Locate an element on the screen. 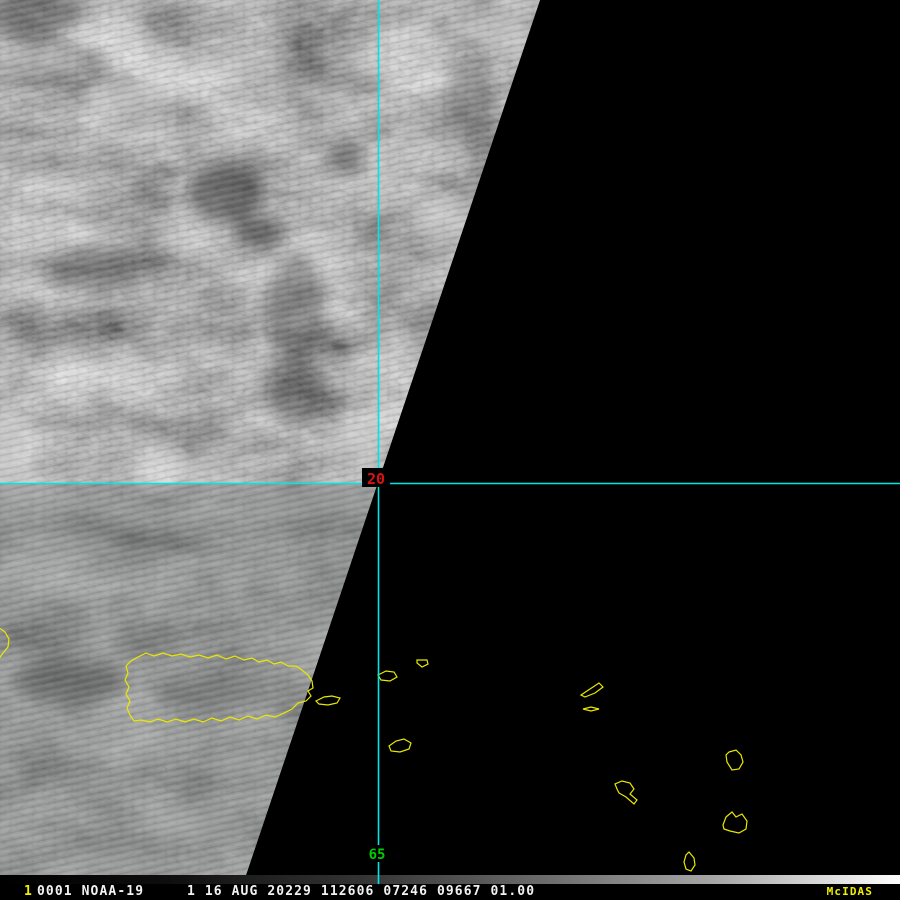  longitude-label: 65 is located at coordinates (377, 855).